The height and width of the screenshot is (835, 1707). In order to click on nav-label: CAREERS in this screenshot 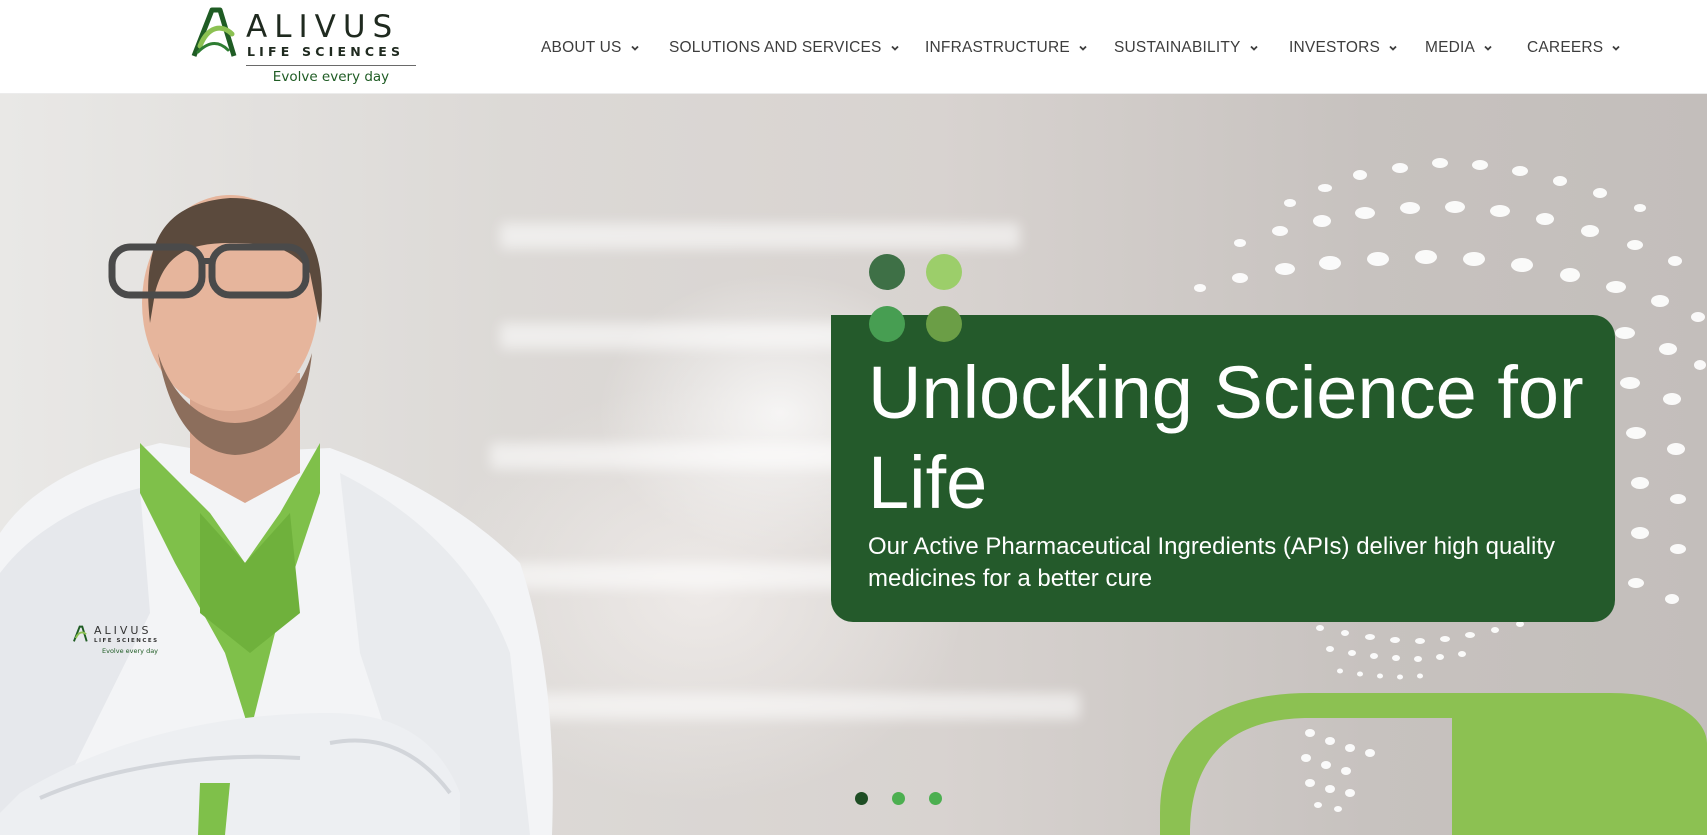, I will do `click(1565, 47)`.